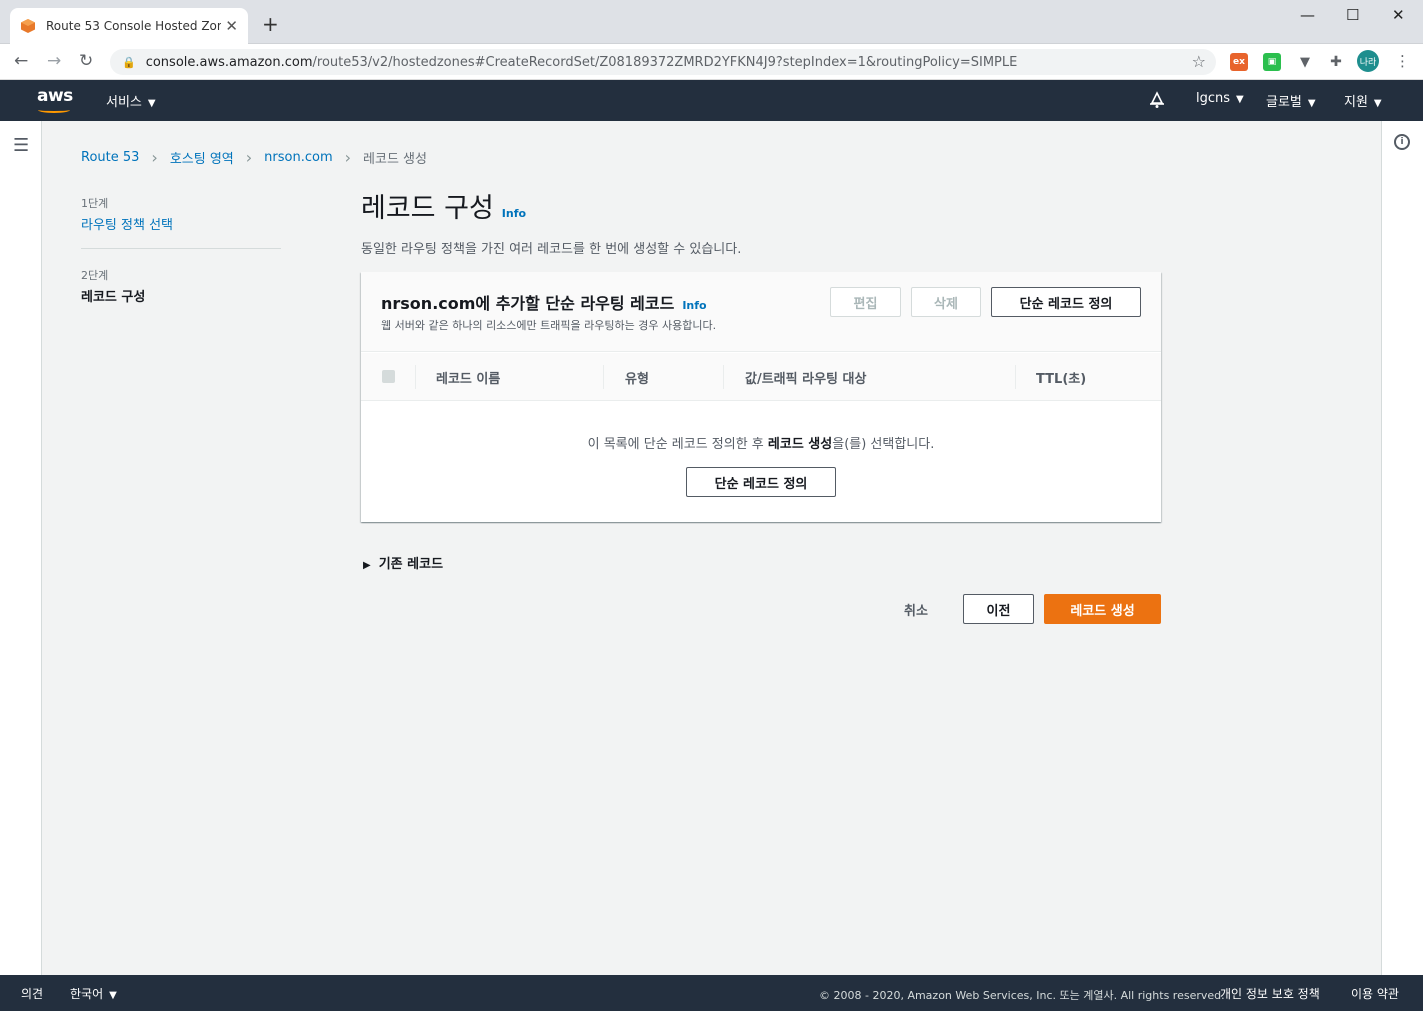 The height and width of the screenshot is (1011, 1423). What do you see at coordinates (181, 248) in the screenshot?
I see `step-divider` at bounding box center [181, 248].